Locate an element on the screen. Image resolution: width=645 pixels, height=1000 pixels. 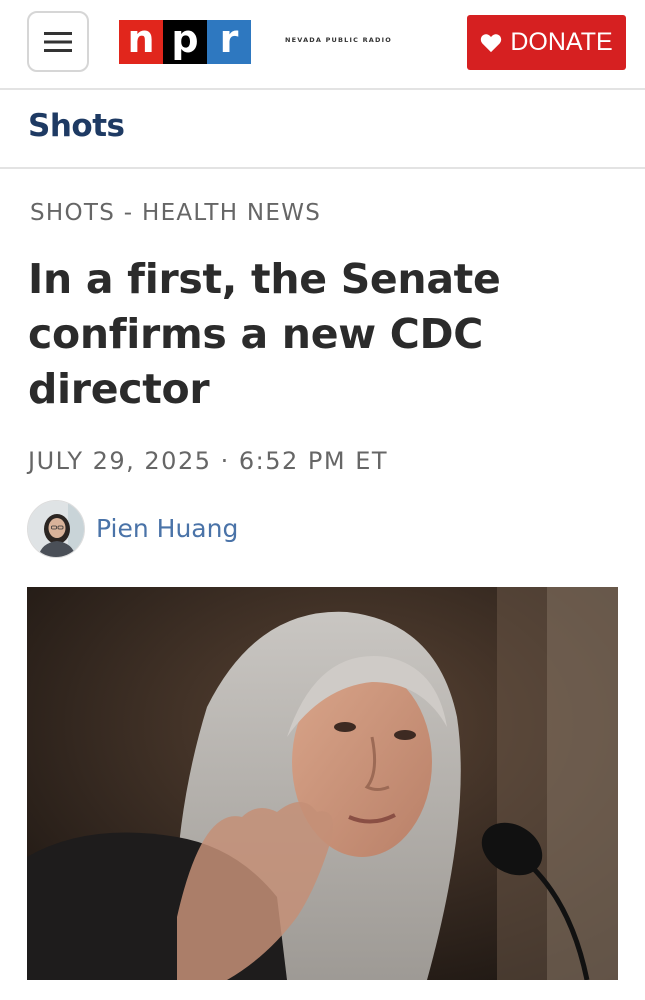
top-navigation-bar: n p r NEVADA PUBLIC RADIO DONATE is located at coordinates (322, 44).